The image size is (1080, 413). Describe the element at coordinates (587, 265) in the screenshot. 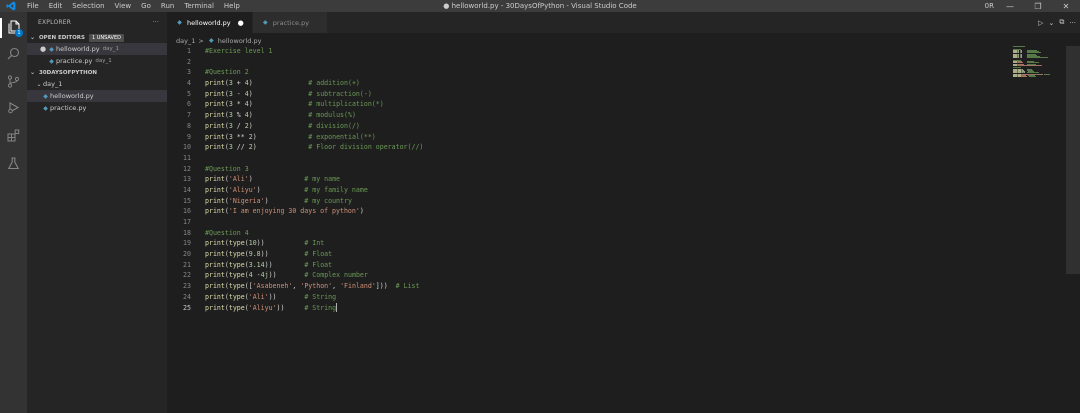

I see `code-line: 21 print(type(3.14)) # Float` at that location.